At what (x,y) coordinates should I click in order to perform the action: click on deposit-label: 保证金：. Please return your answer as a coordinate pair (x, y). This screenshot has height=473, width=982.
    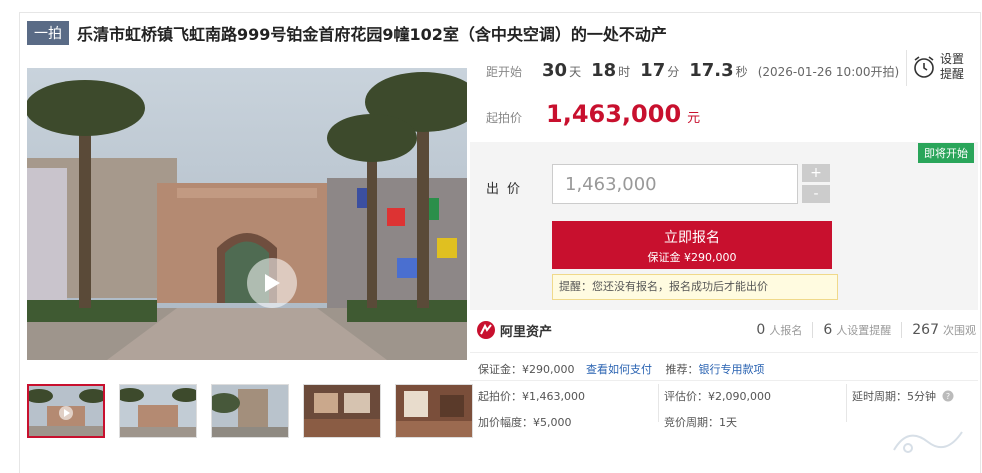
    Looking at the image, I should click on (500, 369).